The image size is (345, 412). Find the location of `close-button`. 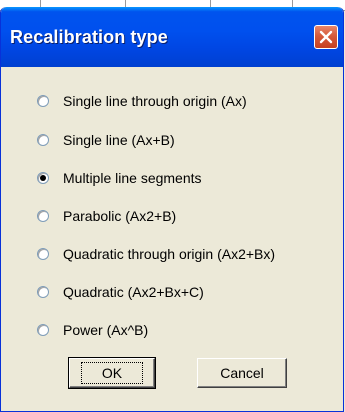

close-button is located at coordinates (326, 37).